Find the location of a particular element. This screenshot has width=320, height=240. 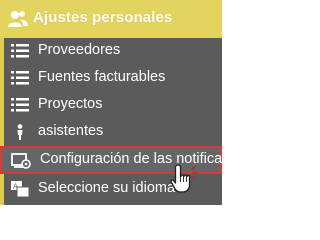

language-icon: A is located at coordinates (20, 189).